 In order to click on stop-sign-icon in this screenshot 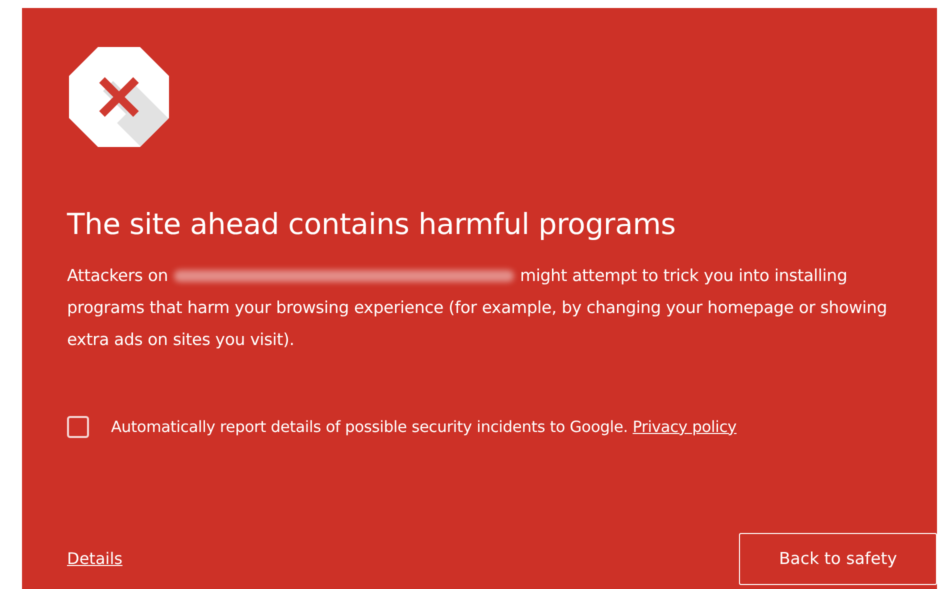, I will do `click(119, 97)`.